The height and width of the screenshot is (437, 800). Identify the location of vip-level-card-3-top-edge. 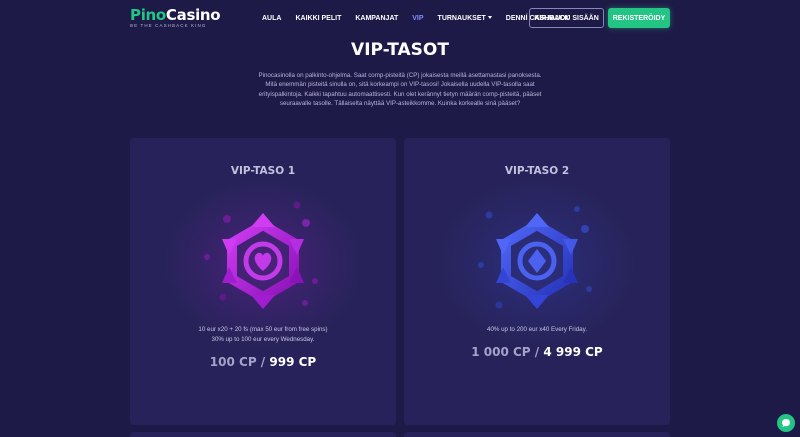
(263, 434).